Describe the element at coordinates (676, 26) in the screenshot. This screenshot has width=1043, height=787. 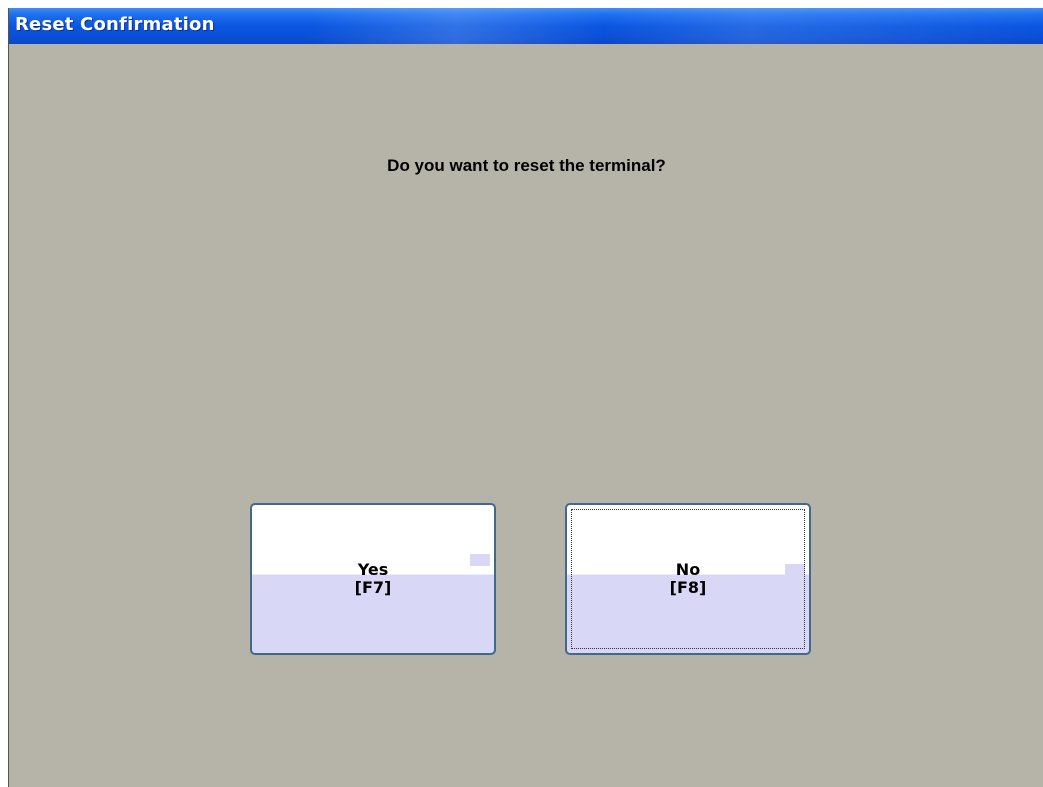
I see `title-bar-gradient` at that location.